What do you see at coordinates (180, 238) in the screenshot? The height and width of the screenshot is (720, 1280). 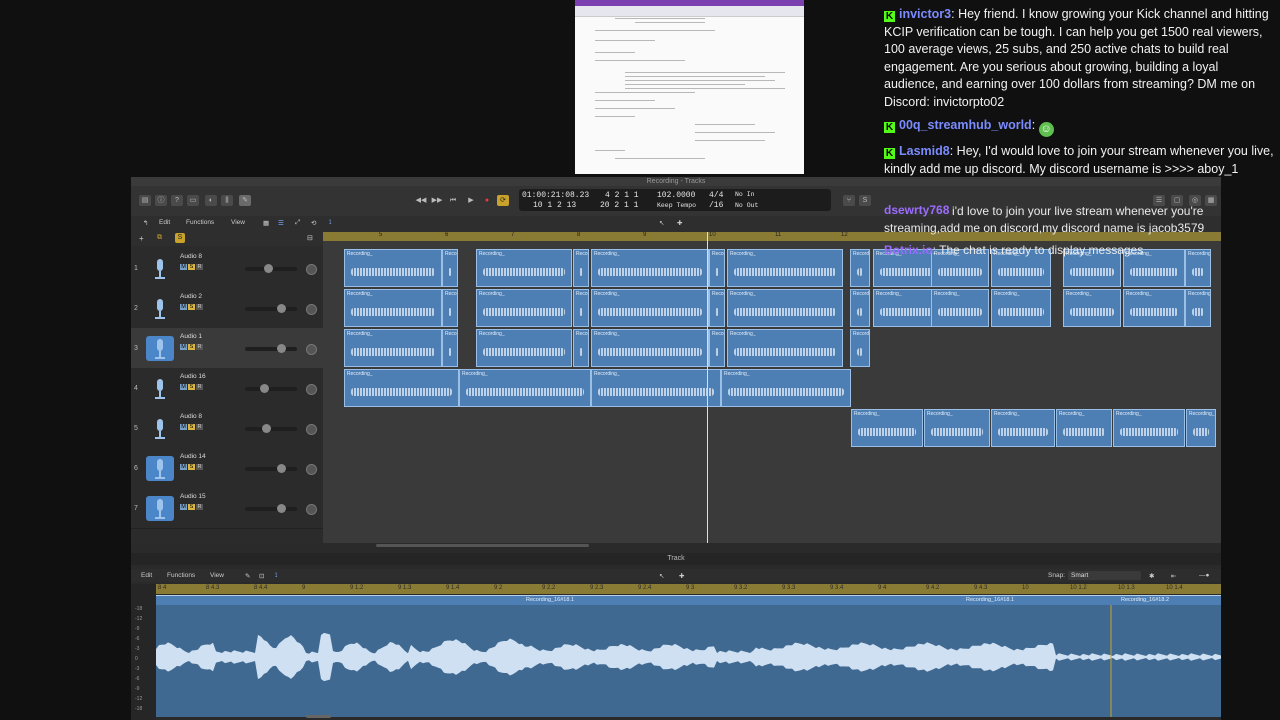 I see `smart-tempo-icon: S` at bounding box center [180, 238].